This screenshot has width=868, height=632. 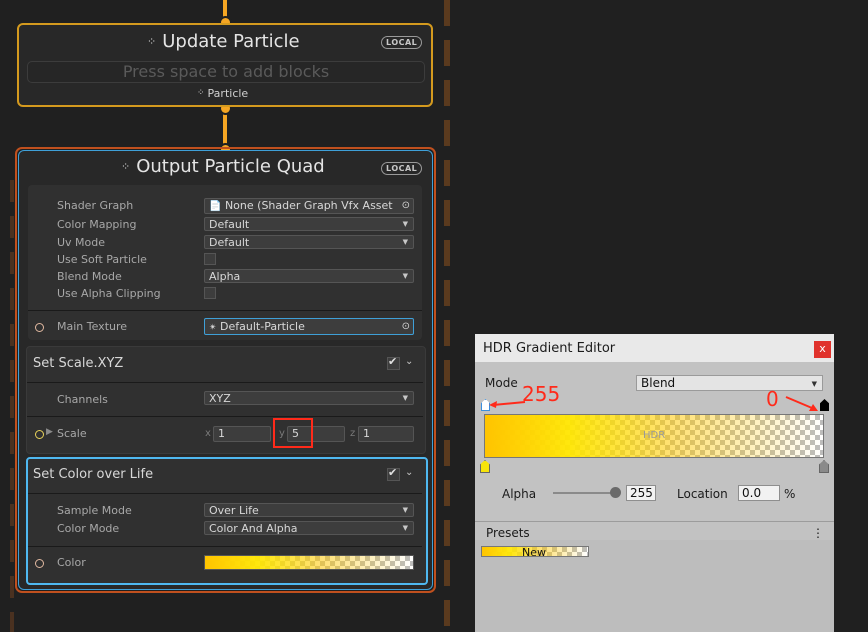 What do you see at coordinates (71, 562) in the screenshot?
I see `color-label: Color` at bounding box center [71, 562].